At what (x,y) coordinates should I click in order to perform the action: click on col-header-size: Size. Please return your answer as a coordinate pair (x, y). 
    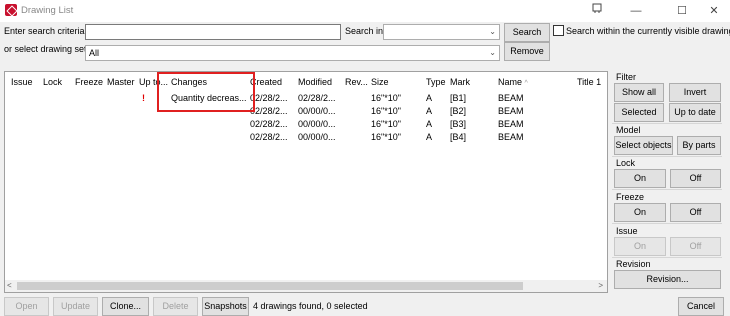
    Looking at the image, I should click on (380, 82).